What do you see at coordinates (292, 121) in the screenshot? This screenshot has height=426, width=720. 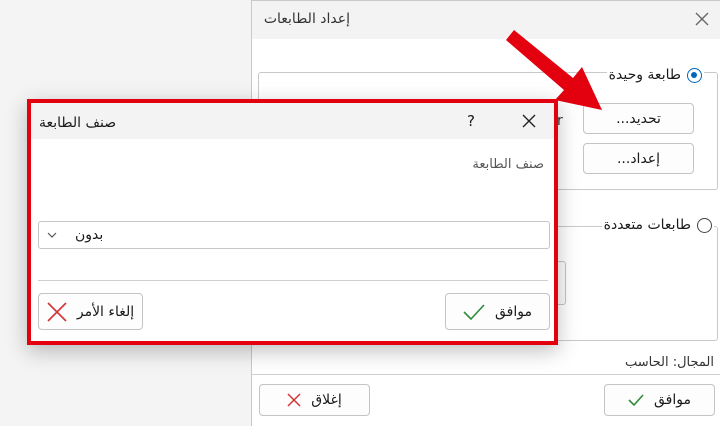 I see `printer-class-titlebar: صنف الطابعة ?` at bounding box center [292, 121].